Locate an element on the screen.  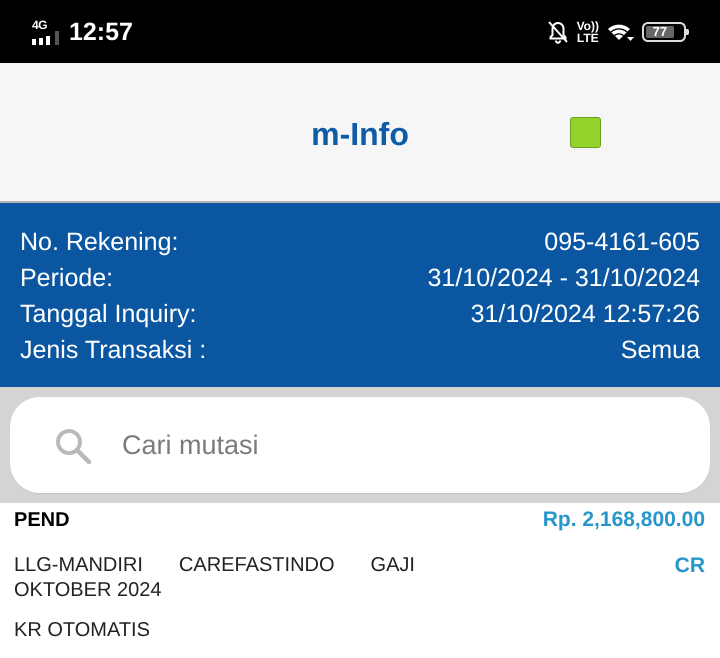
info-value: Semua is located at coordinates (660, 350).